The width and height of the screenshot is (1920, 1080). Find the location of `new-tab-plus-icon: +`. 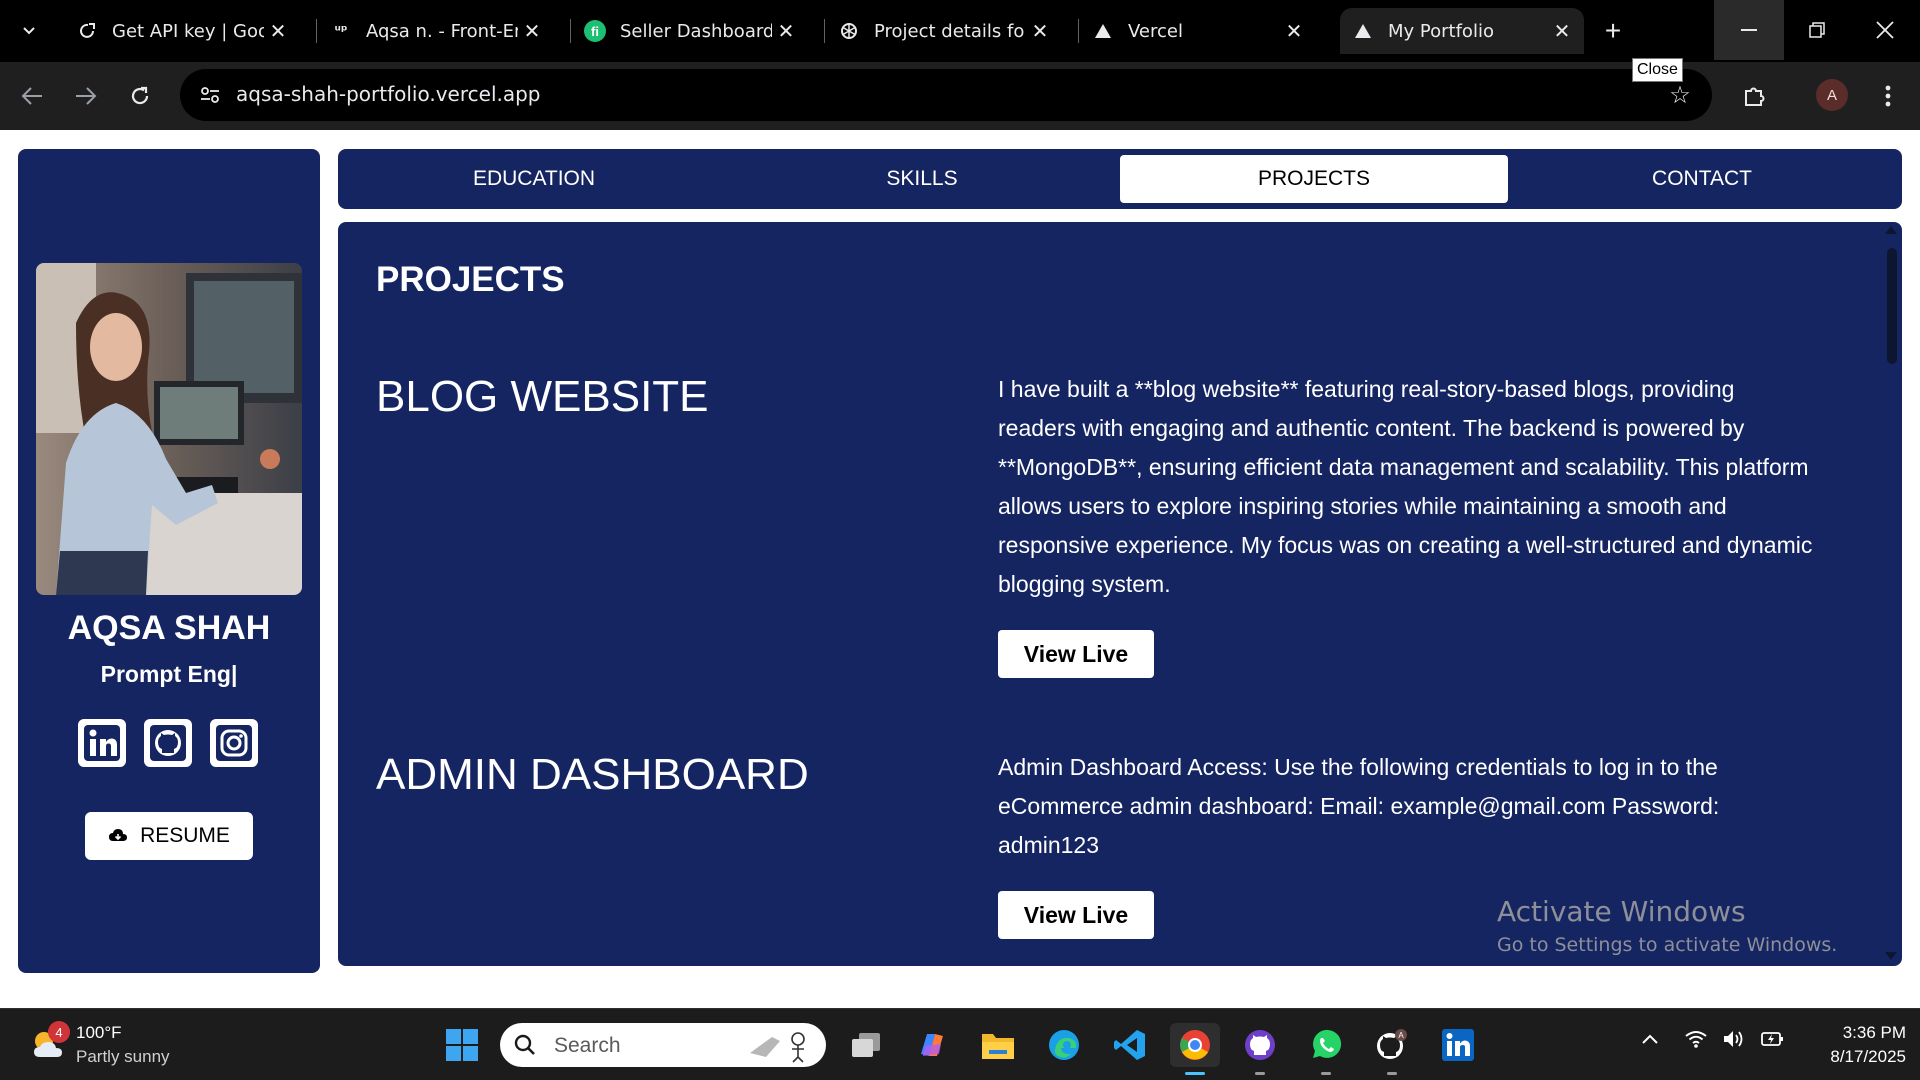

new-tab-plus-icon: + is located at coordinates (1613, 31).